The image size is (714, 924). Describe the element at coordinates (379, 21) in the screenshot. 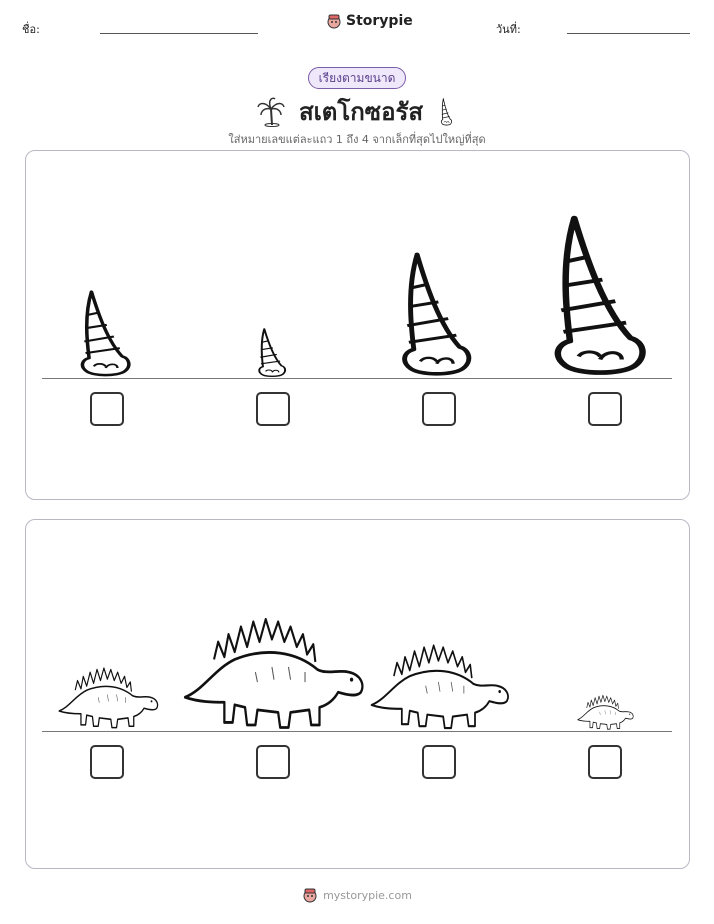

I see `brand-name: Storypie` at that location.